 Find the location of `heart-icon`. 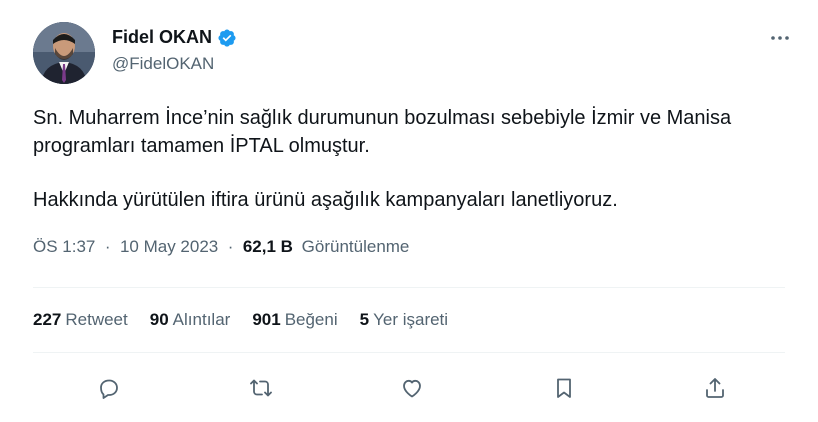

heart-icon is located at coordinates (412, 388).